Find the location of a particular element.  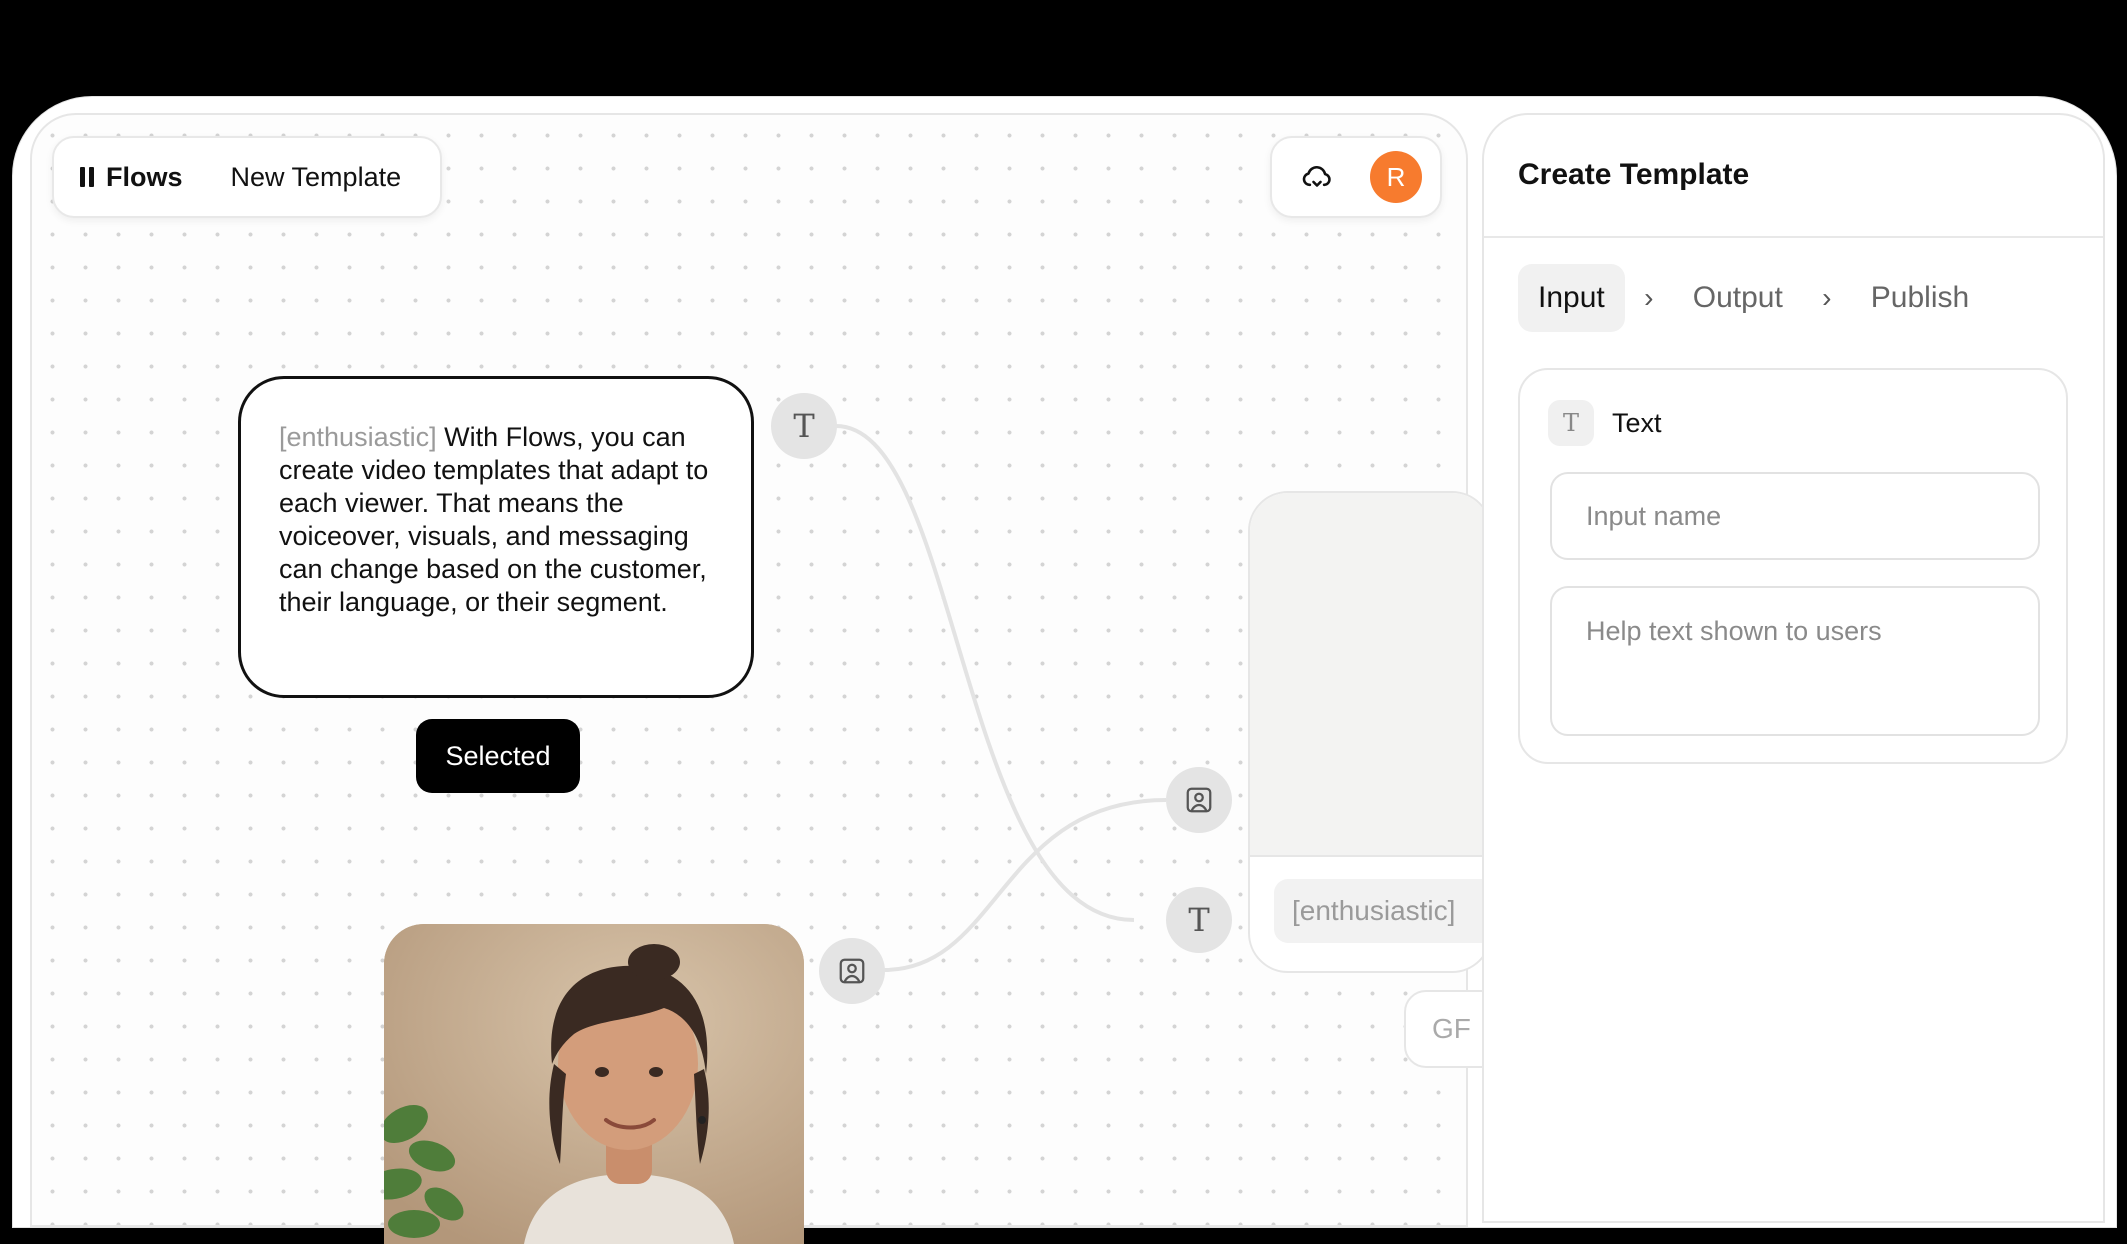

flows-logo-icon is located at coordinates (87, 177).